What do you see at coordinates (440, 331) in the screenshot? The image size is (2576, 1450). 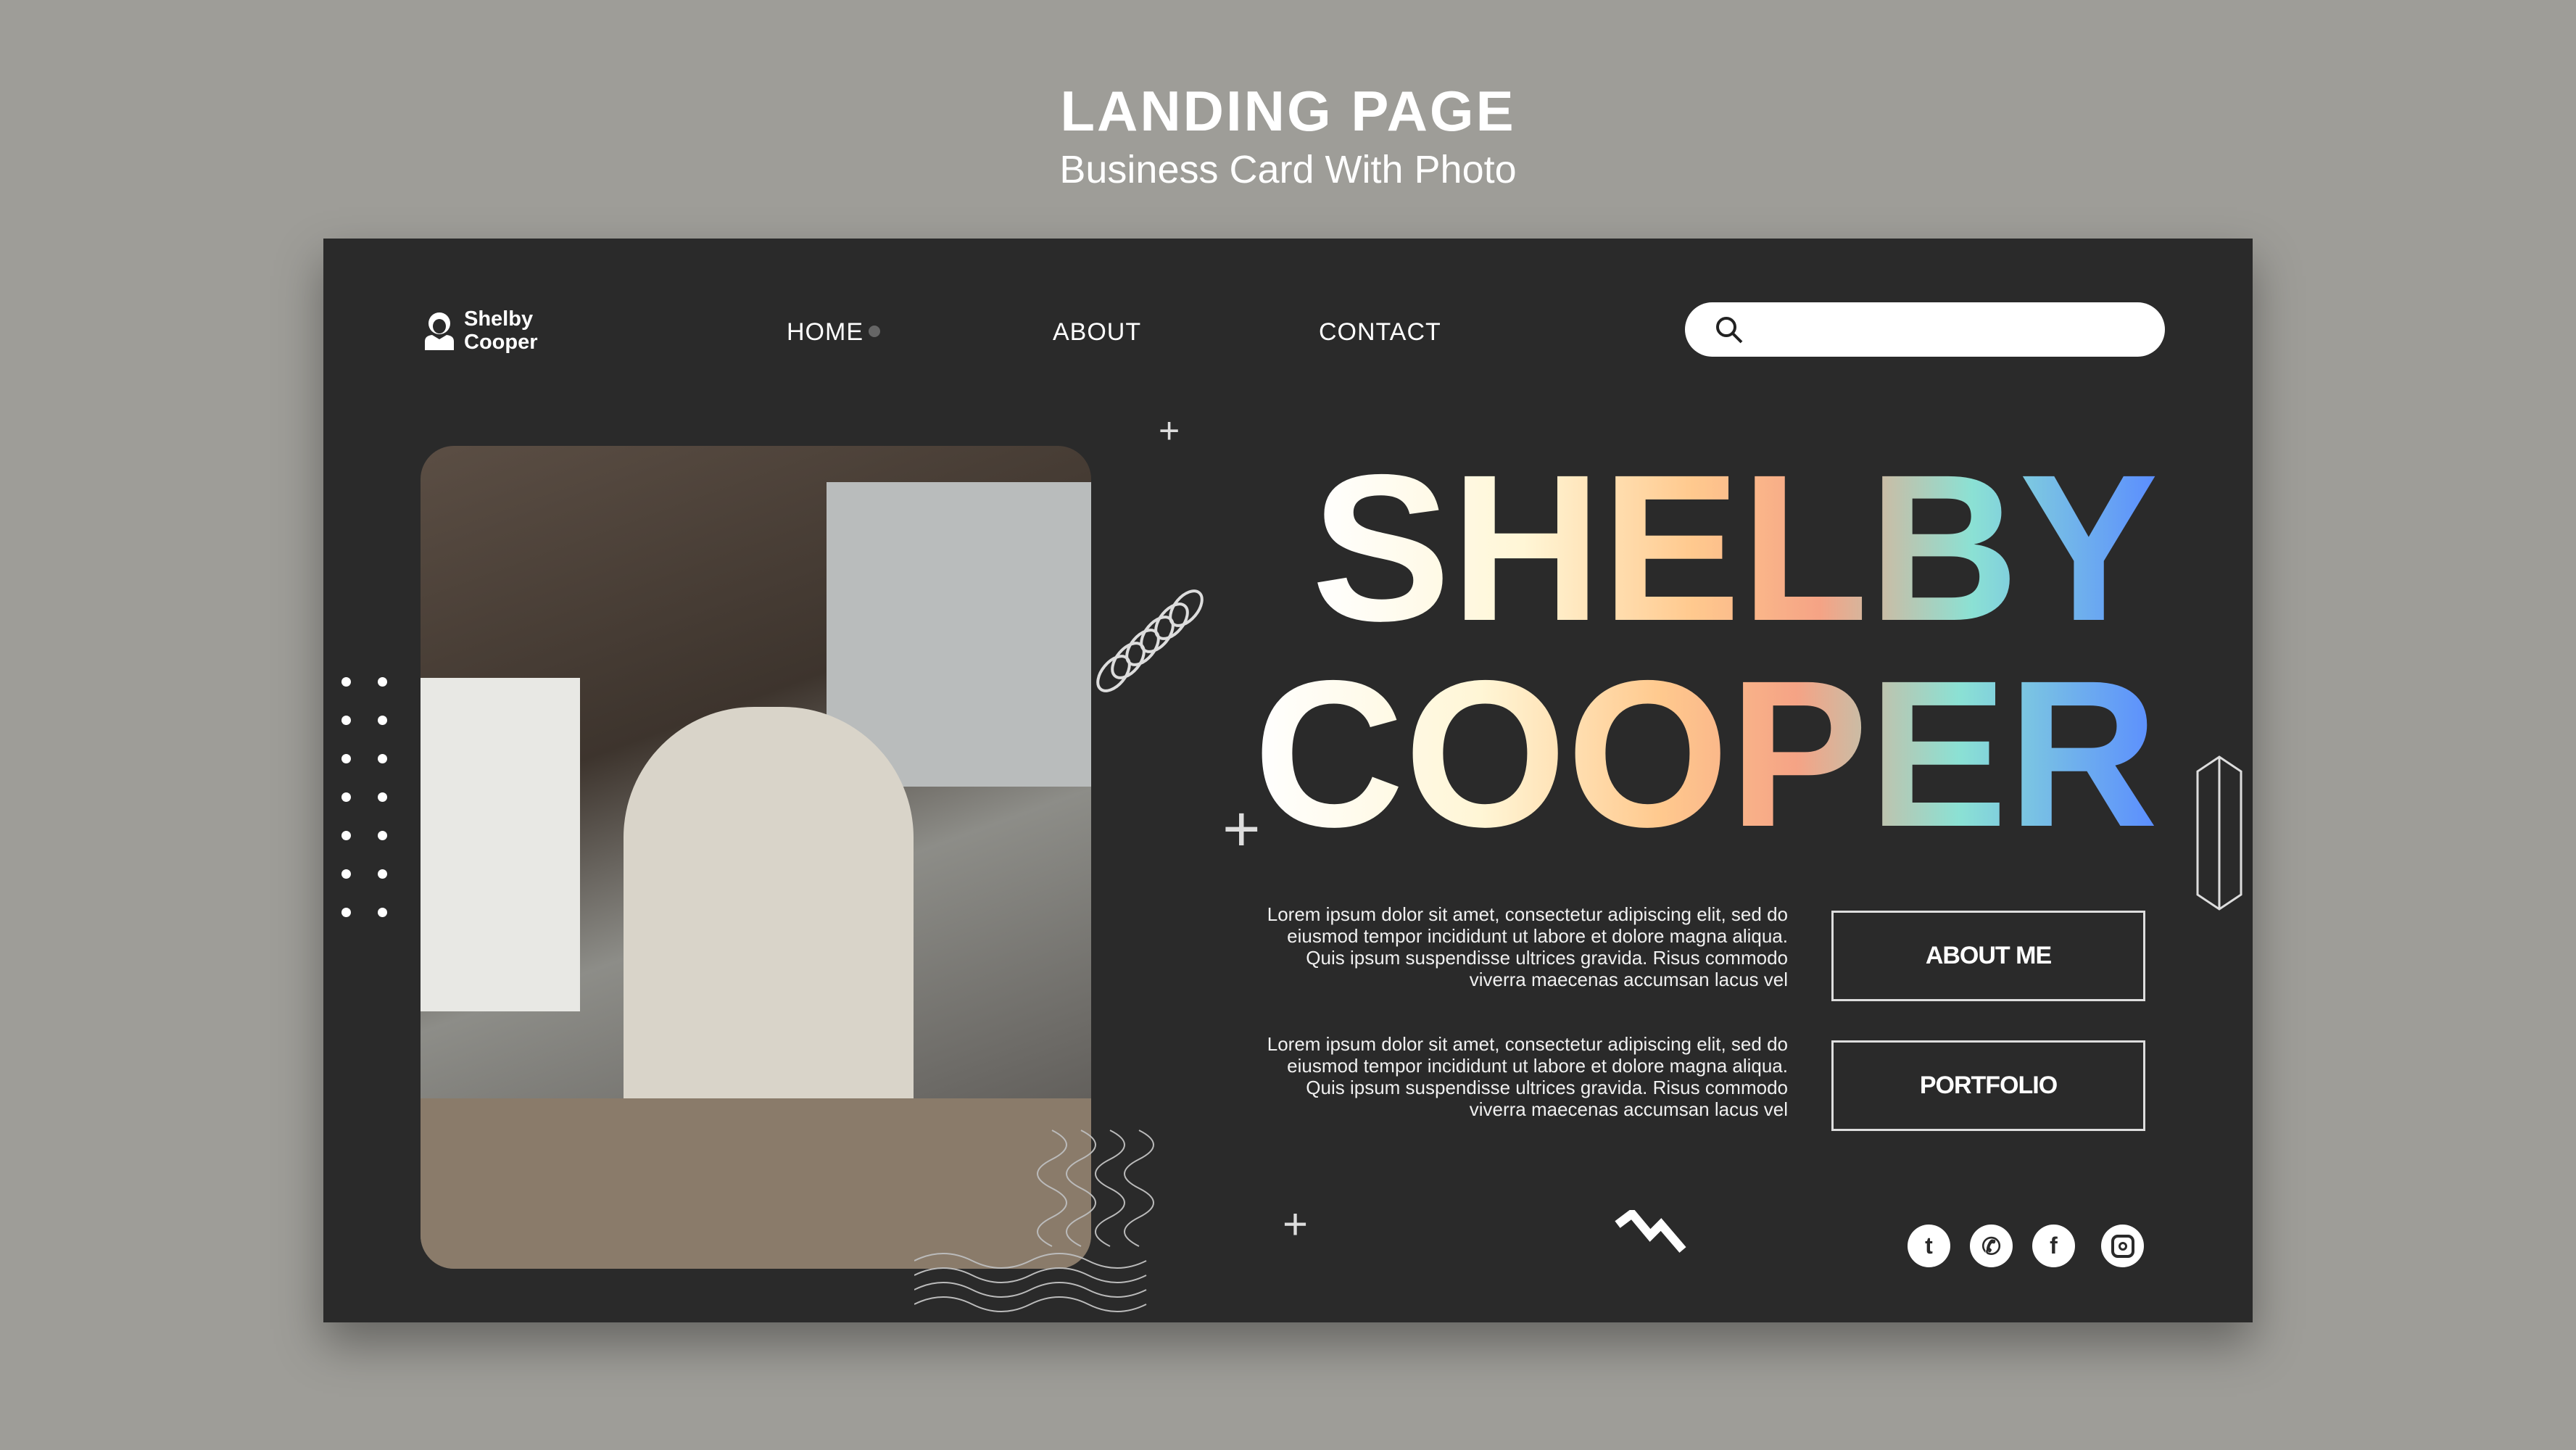 I see `person-icon` at bounding box center [440, 331].